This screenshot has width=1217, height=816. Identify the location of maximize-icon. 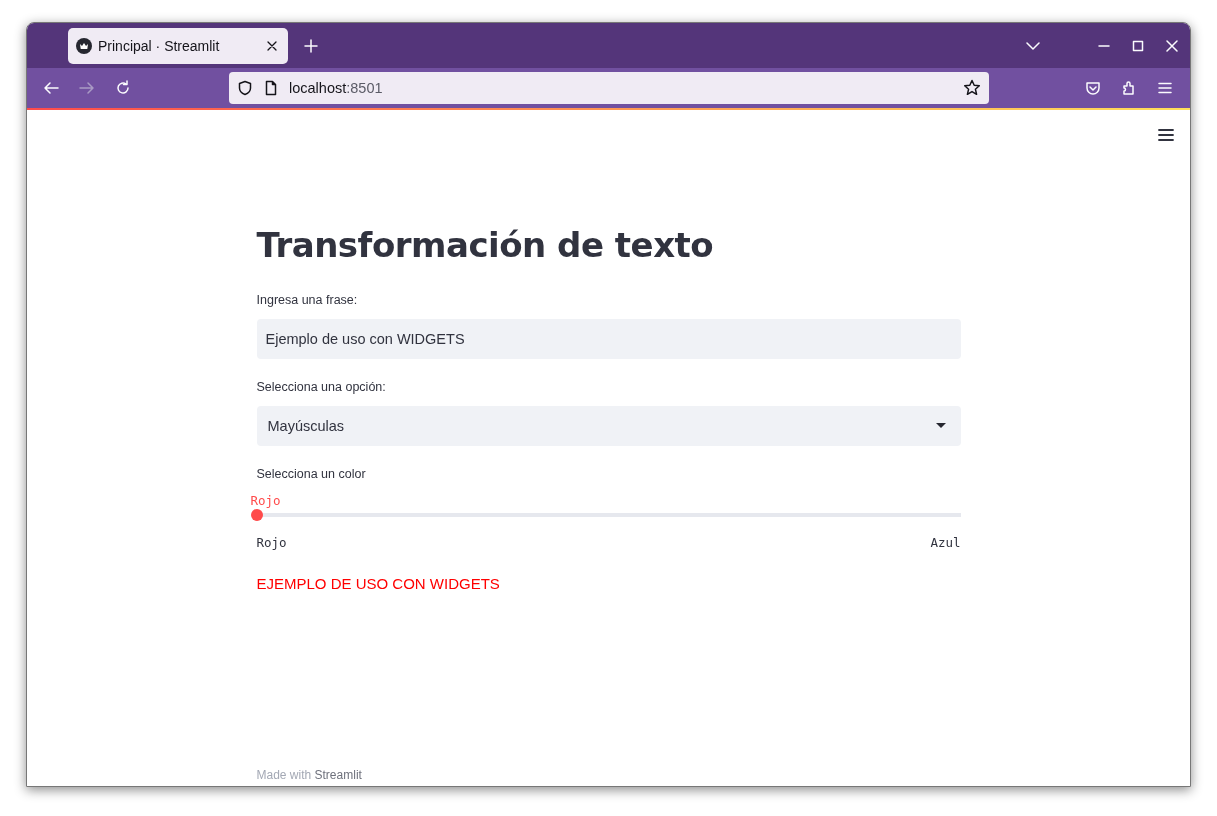
(1138, 45).